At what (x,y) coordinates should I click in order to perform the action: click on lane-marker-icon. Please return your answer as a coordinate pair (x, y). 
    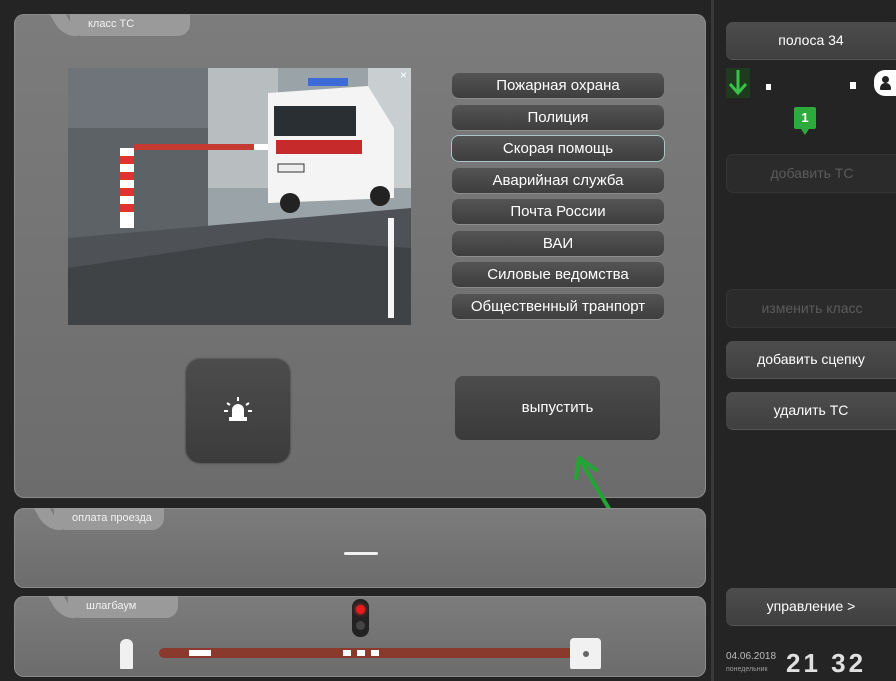
    Looking at the image, I should click on (768, 87).